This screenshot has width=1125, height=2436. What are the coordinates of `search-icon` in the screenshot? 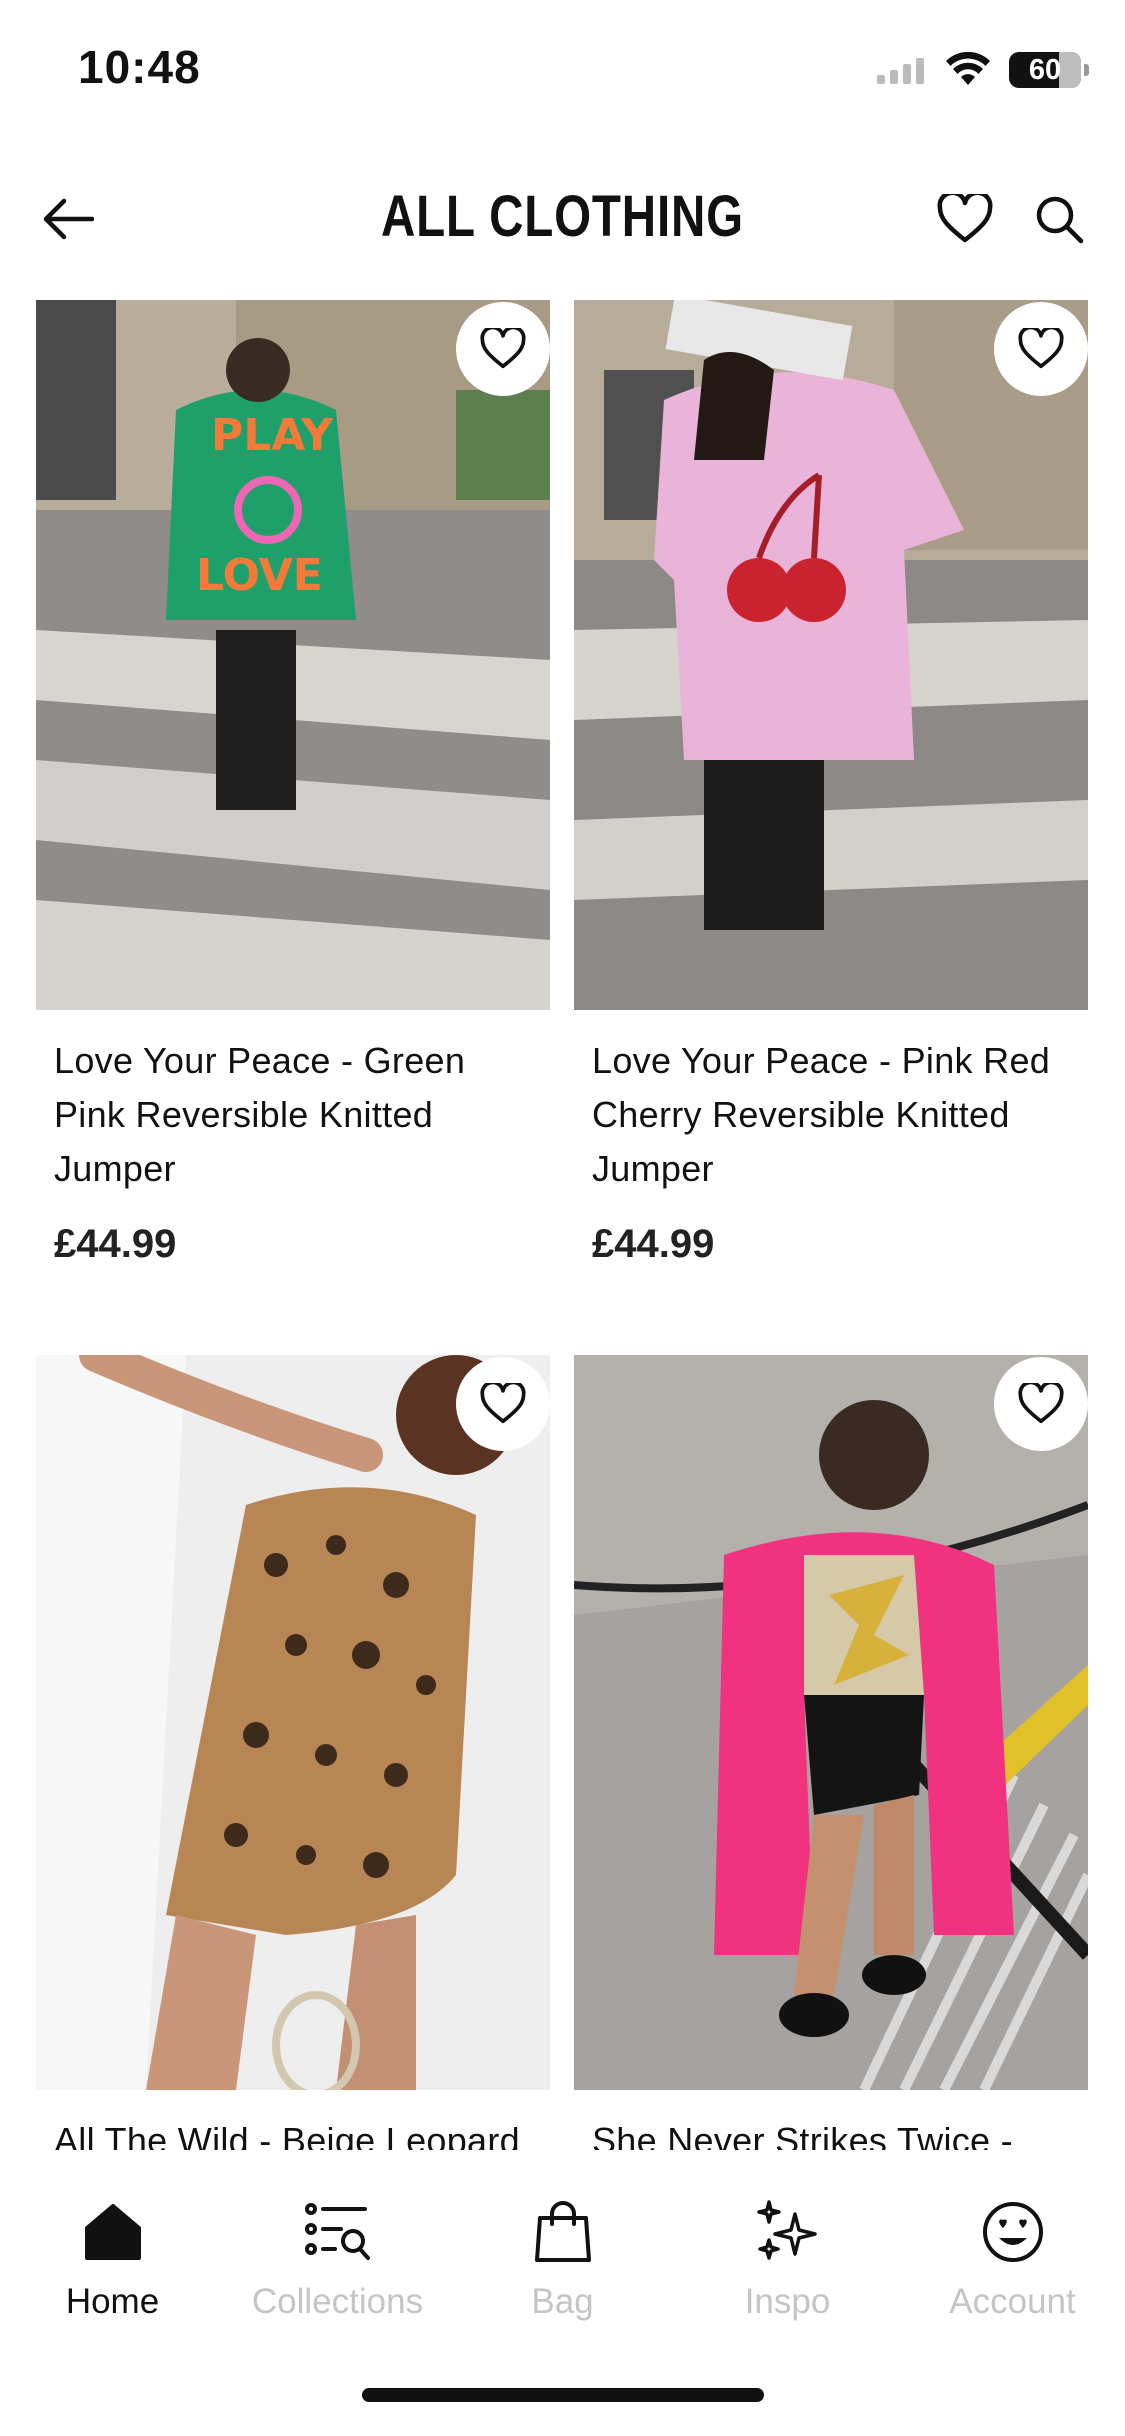 It's located at (1060, 220).